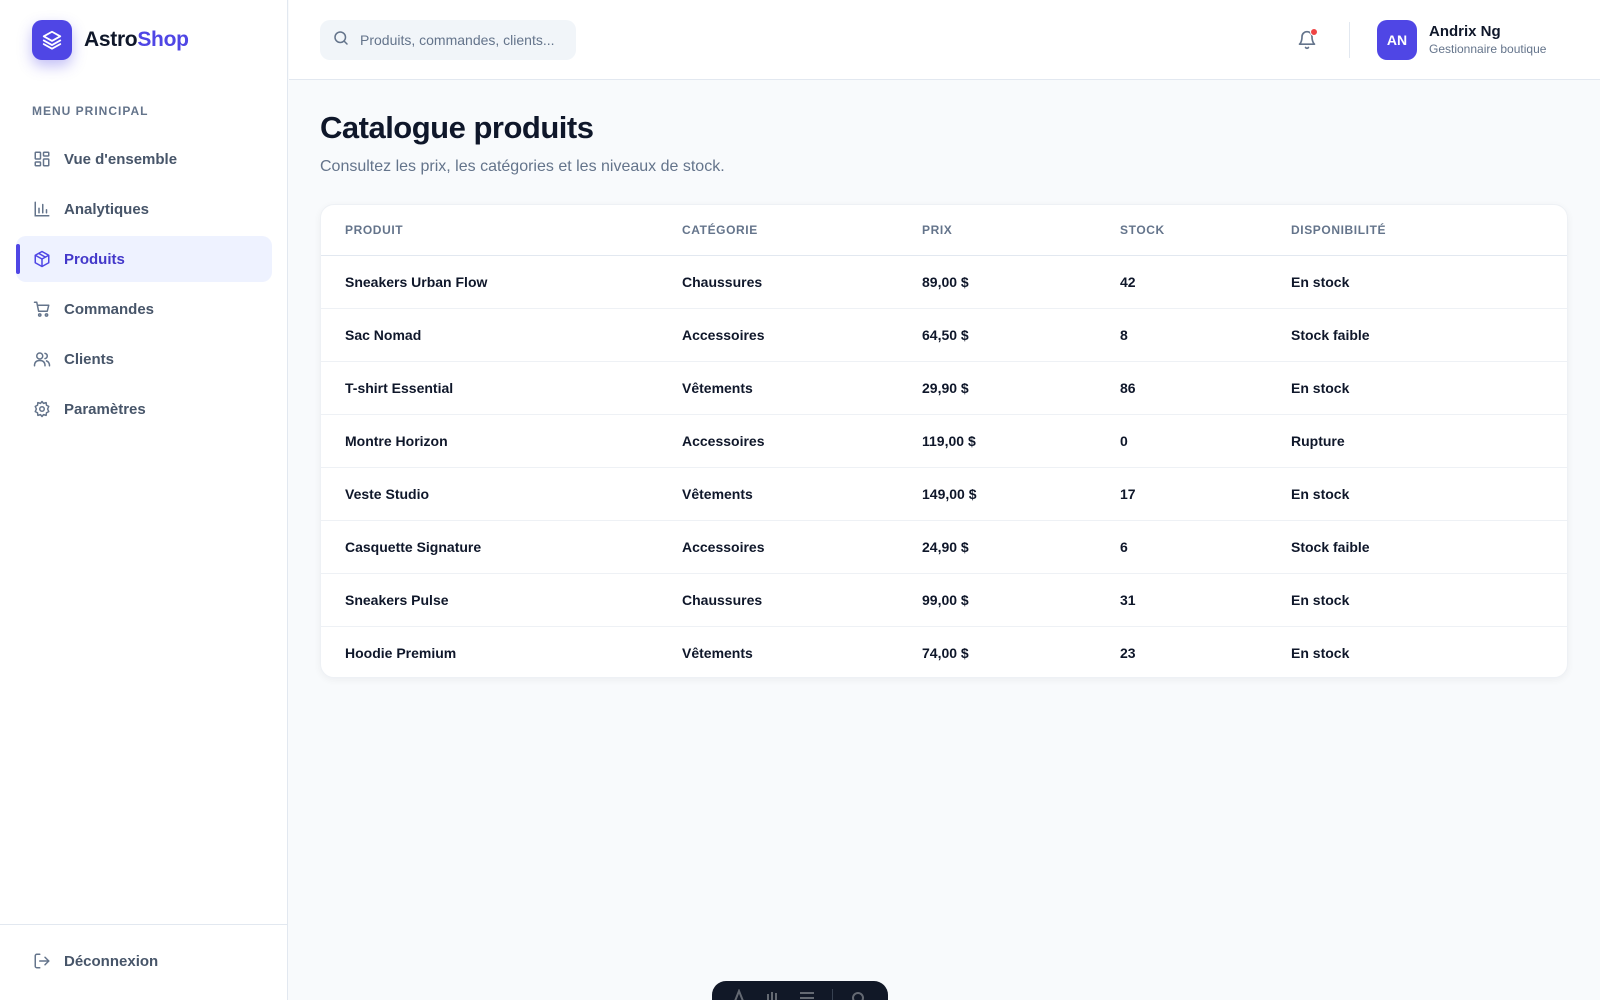  Describe the element at coordinates (1465, 31) in the screenshot. I see `user-name: Andrix Ng` at that location.